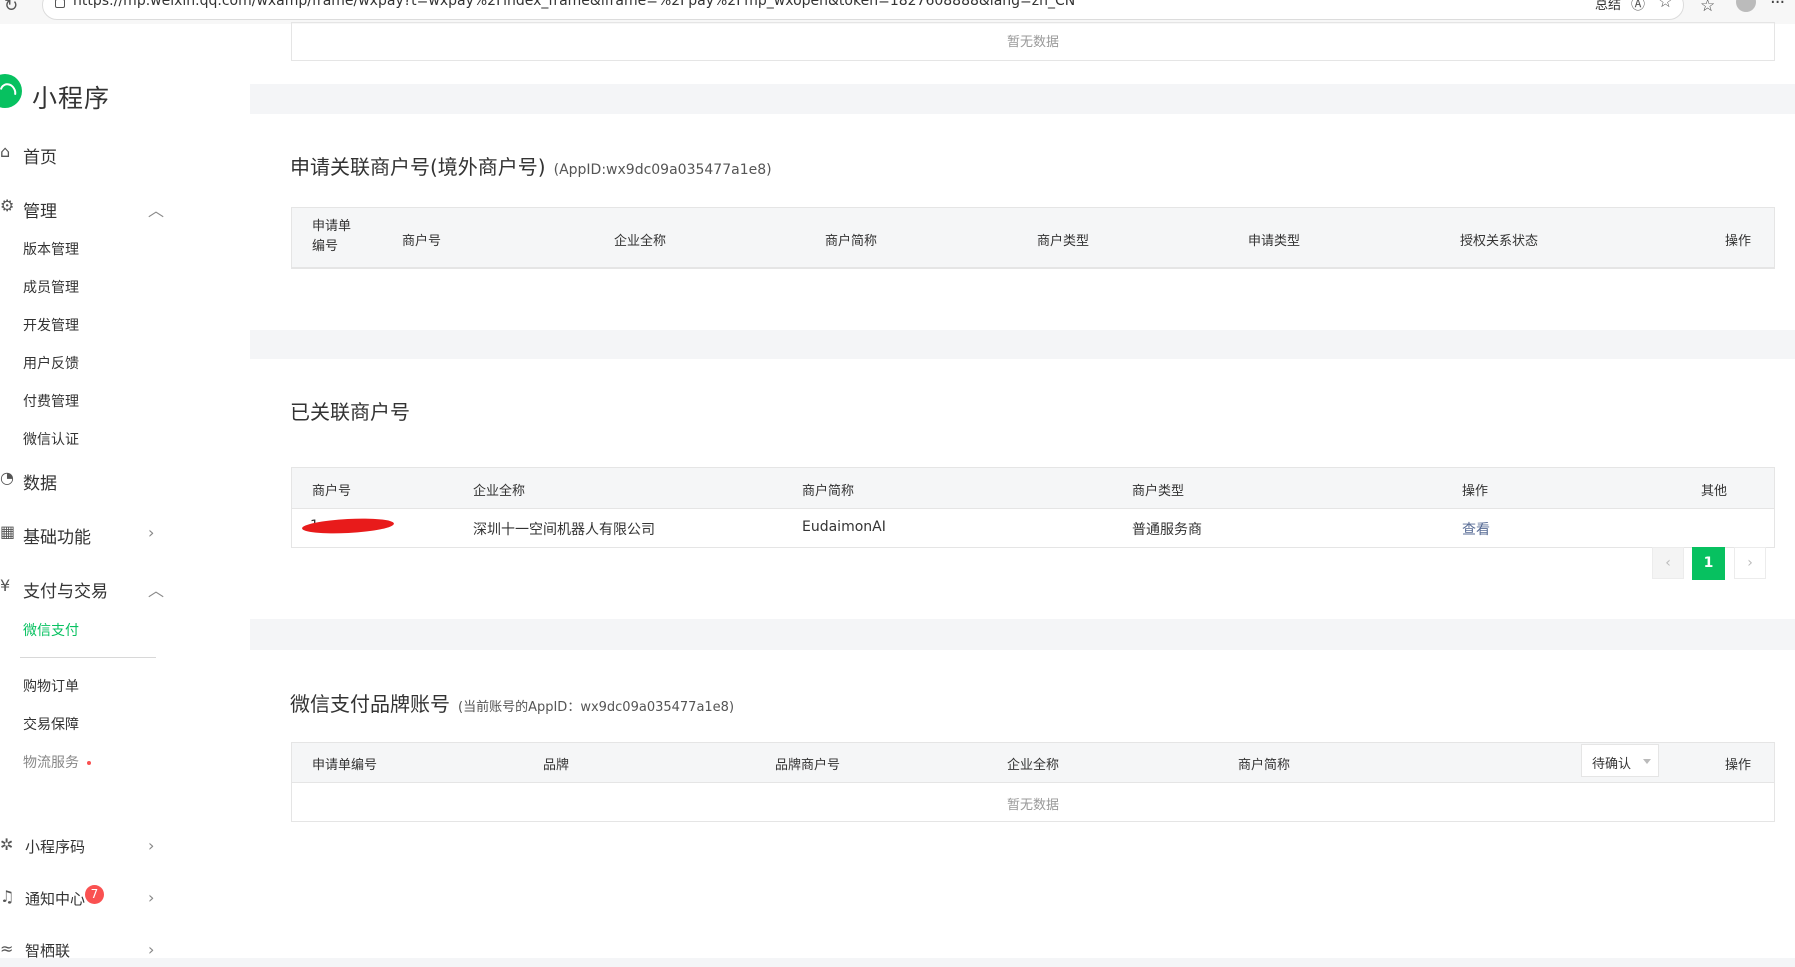 Image resolution: width=1795 pixels, height=967 pixels. What do you see at coordinates (51, 724) in the screenshot?
I see `sidebar-item-guarantee: 交易保障` at bounding box center [51, 724].